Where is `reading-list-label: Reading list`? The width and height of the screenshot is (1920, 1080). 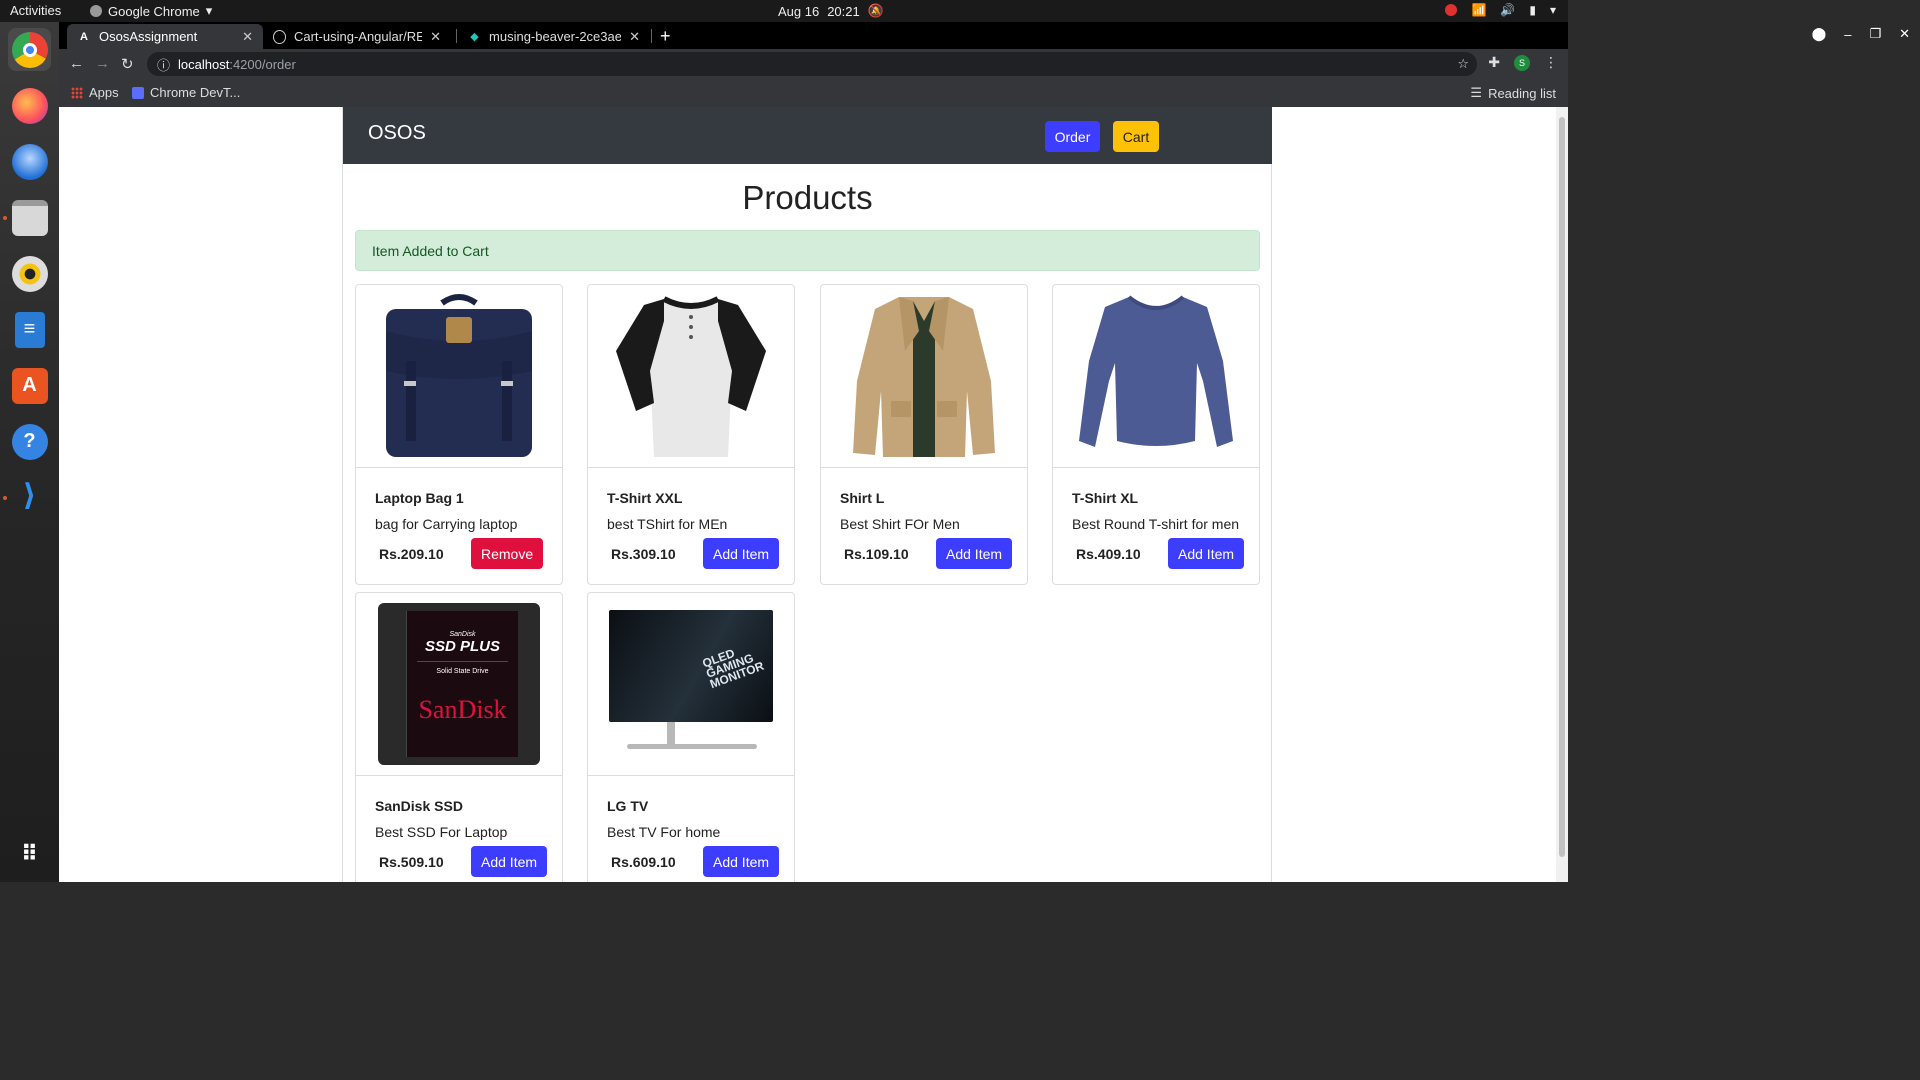
reading-list-label: Reading list is located at coordinates (1522, 93).